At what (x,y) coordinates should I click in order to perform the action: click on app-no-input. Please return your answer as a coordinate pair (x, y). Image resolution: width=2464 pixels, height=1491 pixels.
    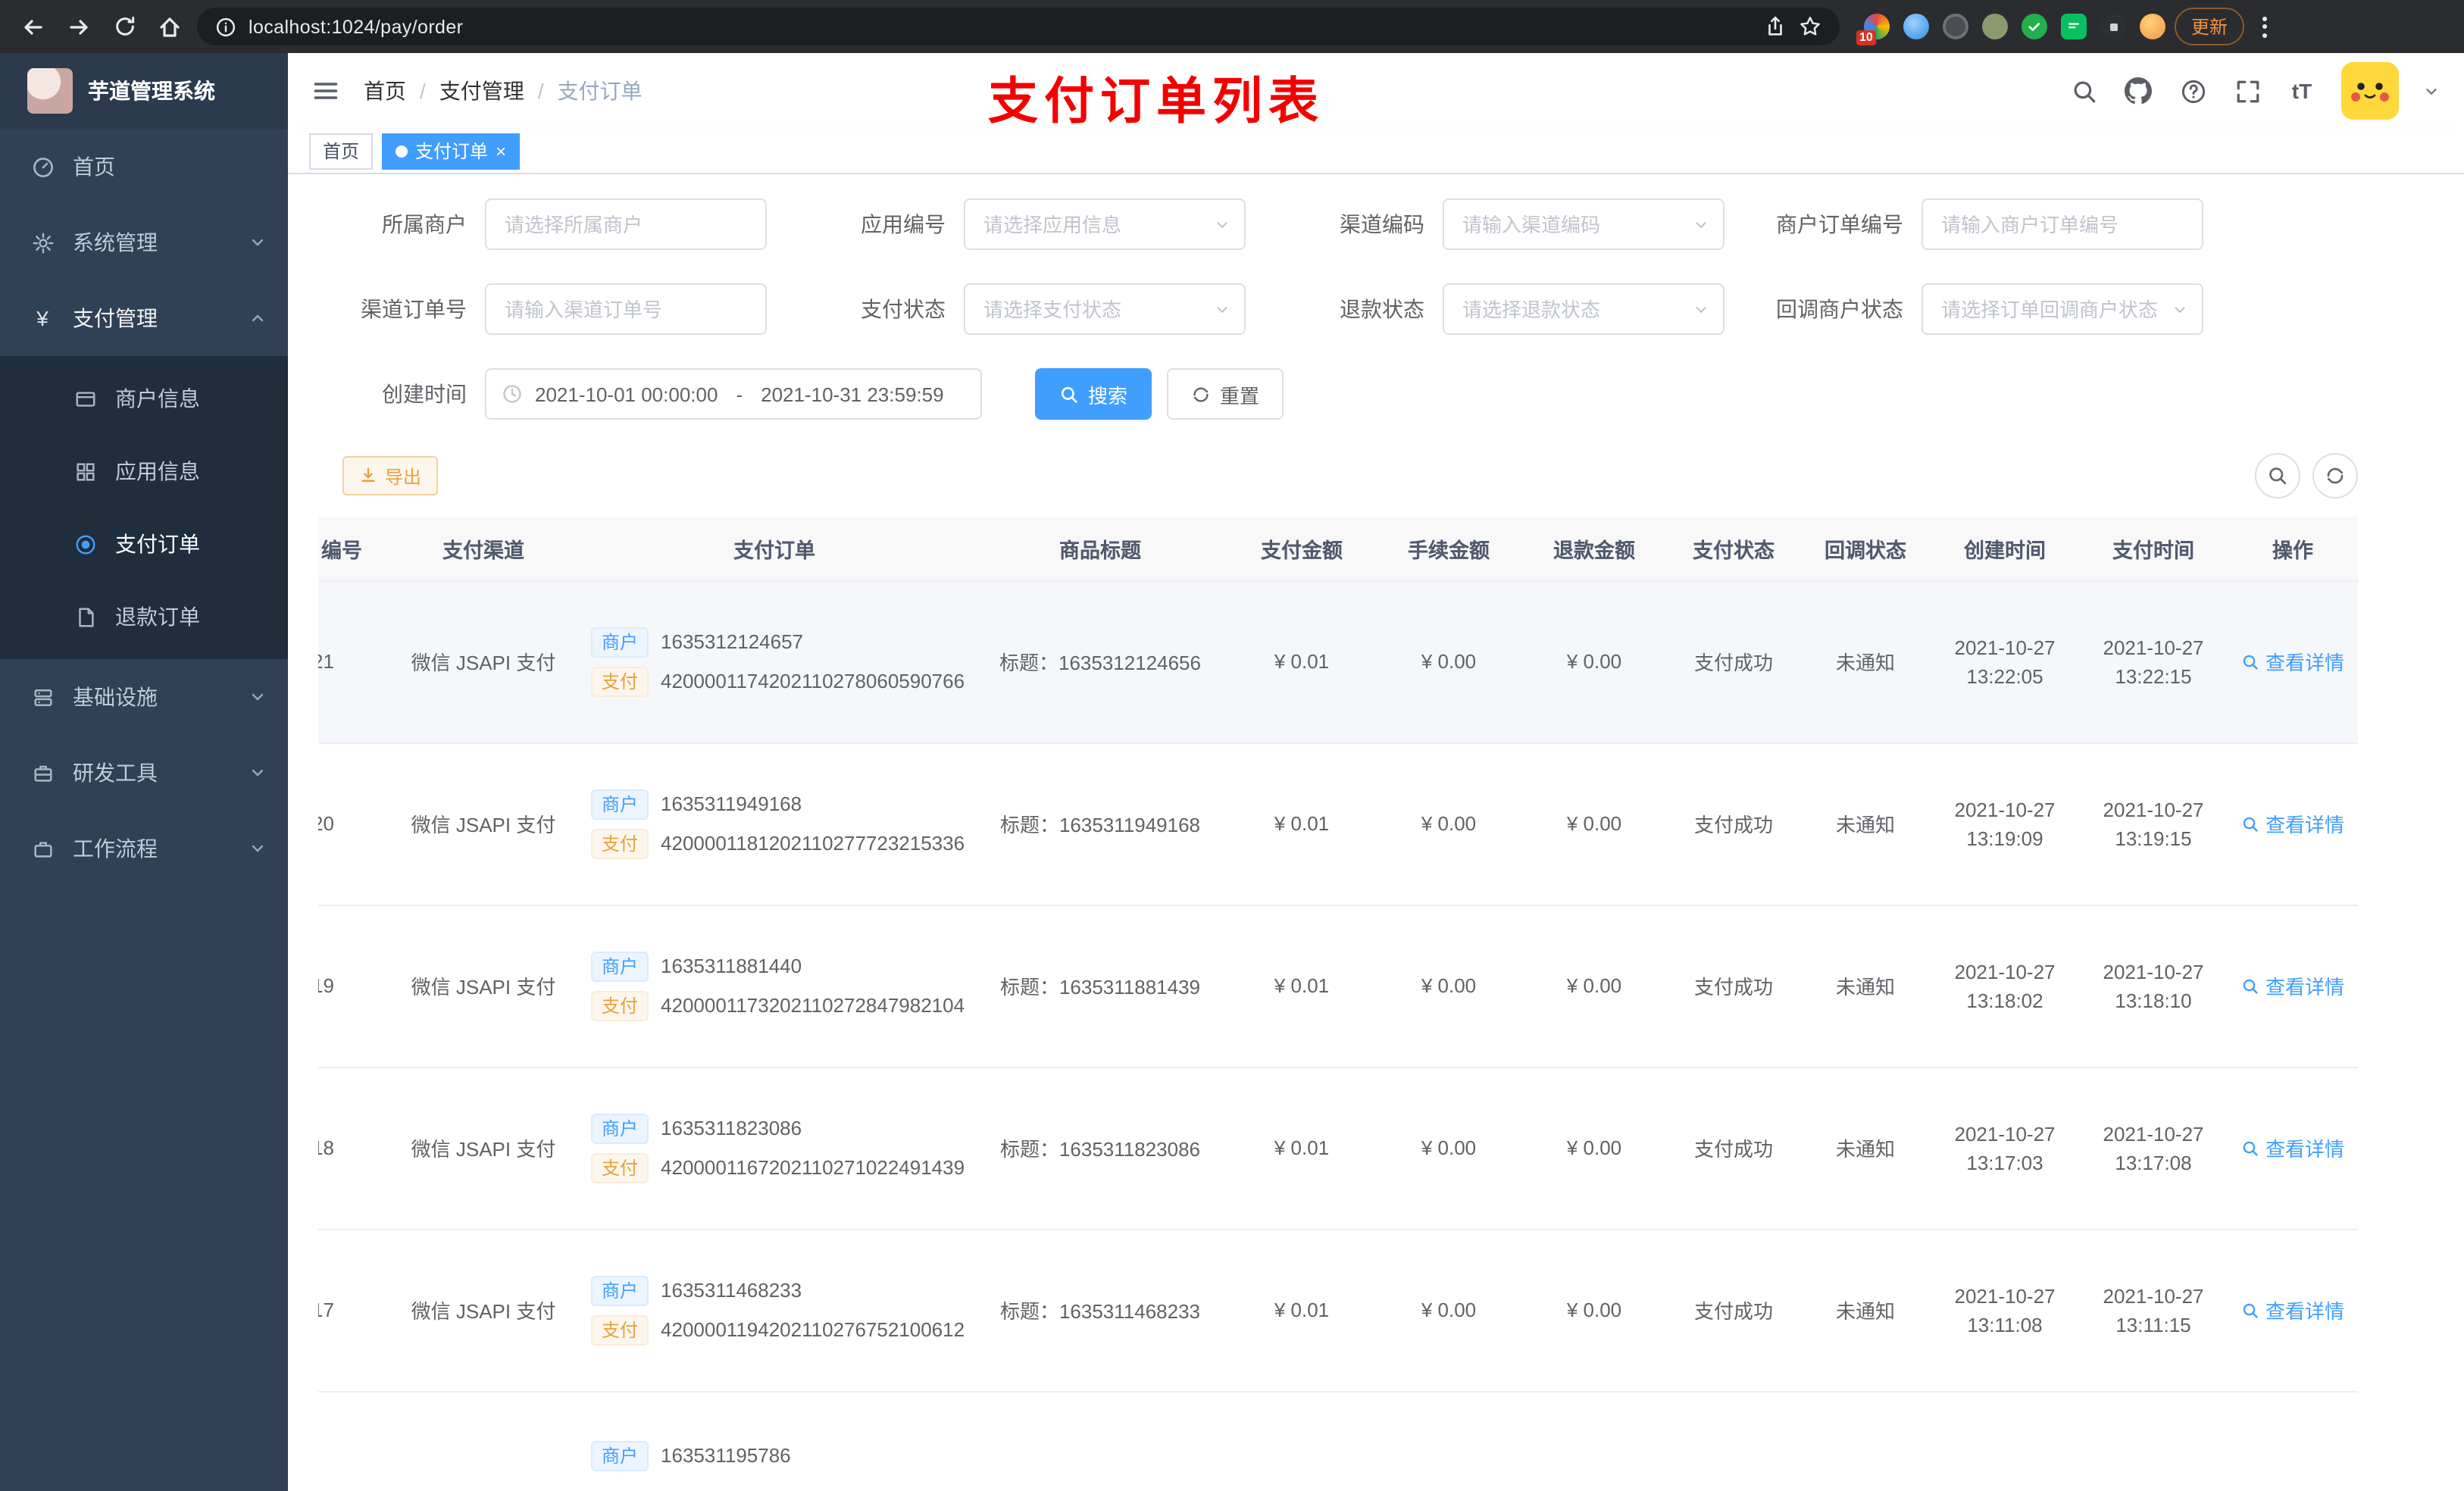
    Looking at the image, I should click on (1104, 224).